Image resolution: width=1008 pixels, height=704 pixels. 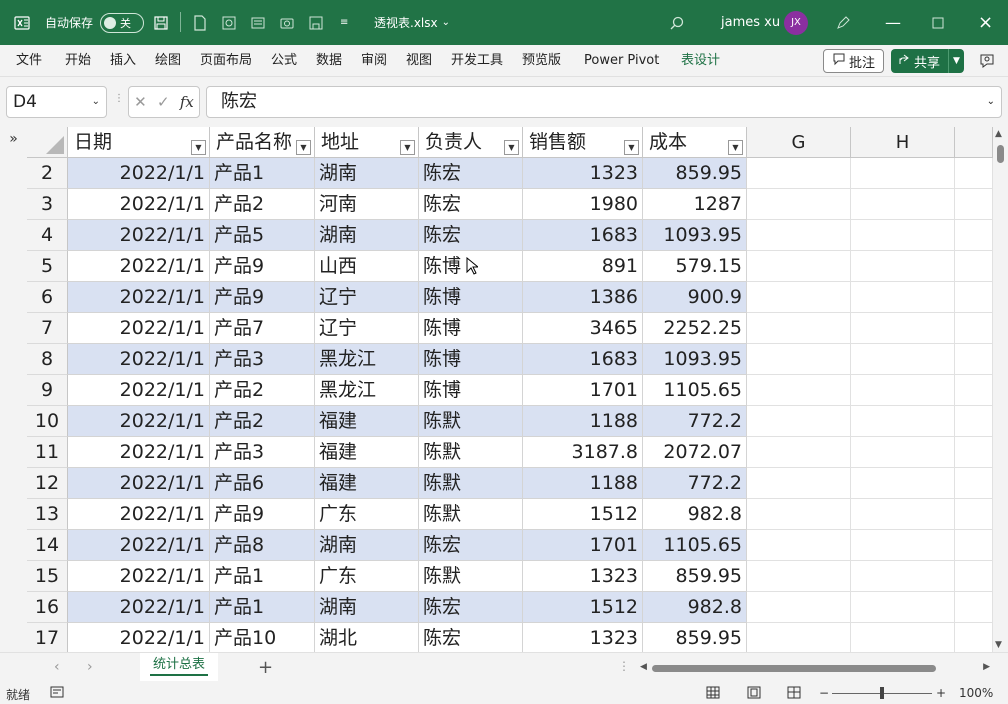 I want to click on table-cell: 859.95, so click(x=695, y=638).